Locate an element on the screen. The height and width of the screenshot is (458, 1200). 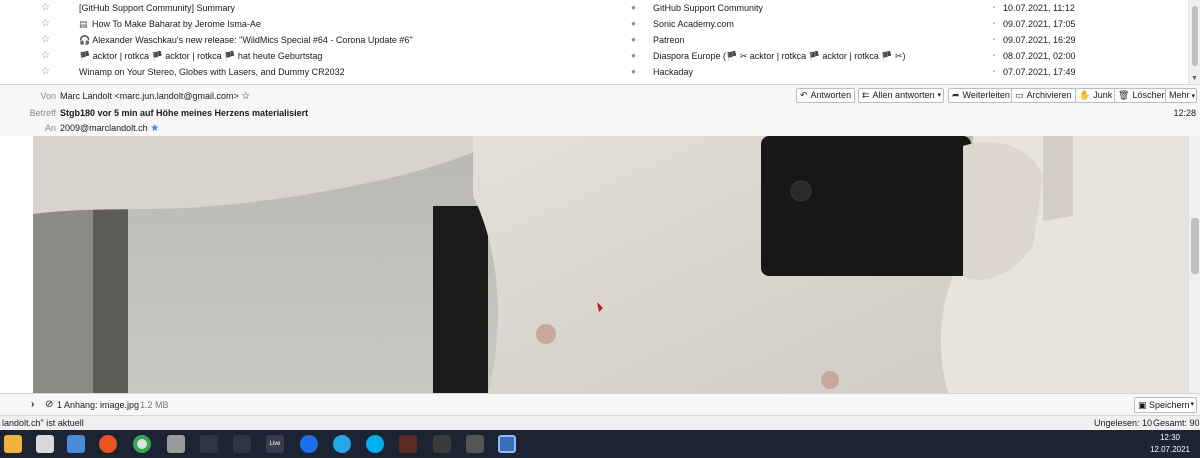
total-count: Gesamt: 90 is located at coordinates (1176, 423).